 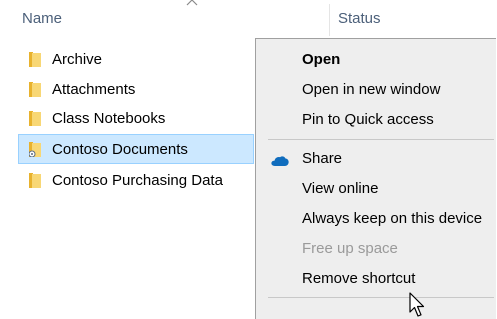 I want to click on file-row-contoso-documents: Contoso Documents, so click(x=136, y=149).